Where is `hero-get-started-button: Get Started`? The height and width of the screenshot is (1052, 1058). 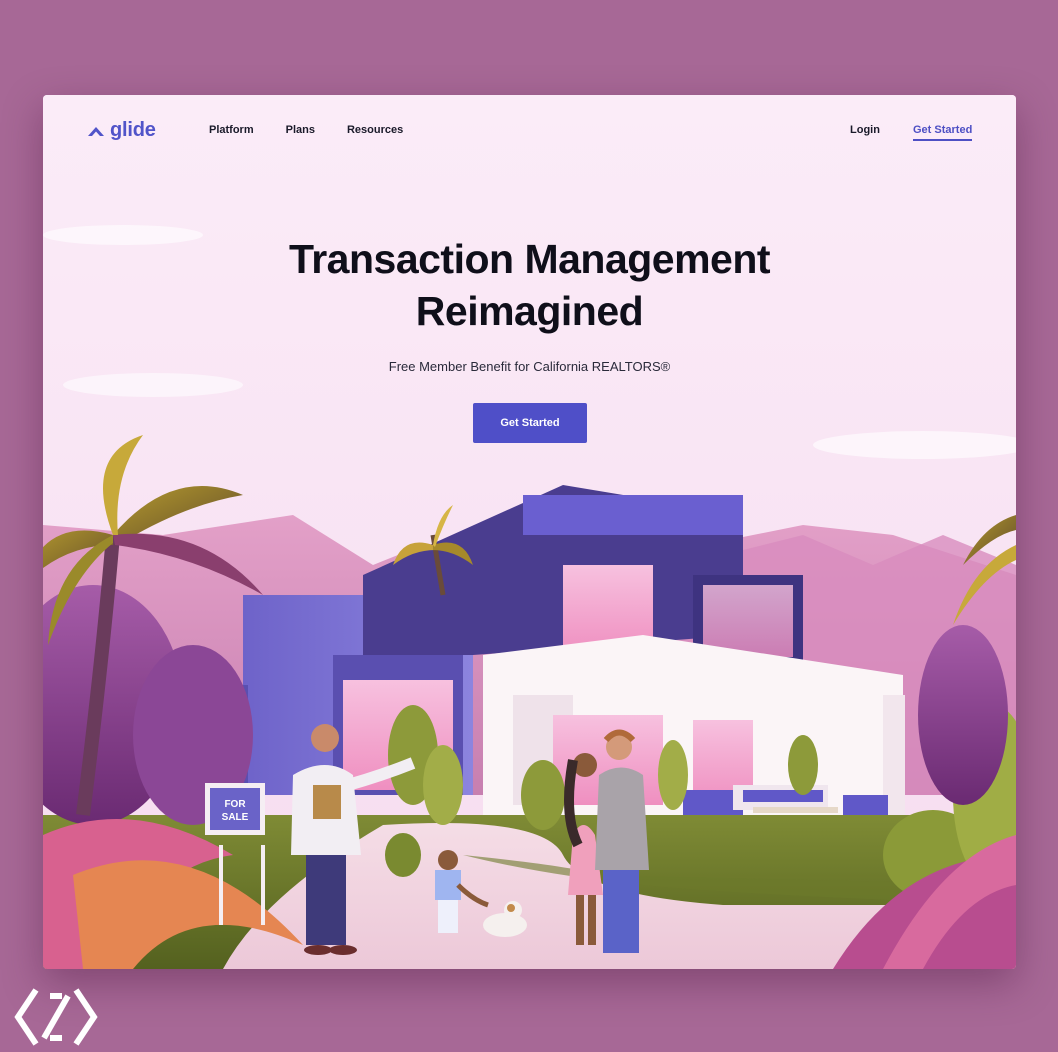
hero-get-started-button: Get Started is located at coordinates (530, 423).